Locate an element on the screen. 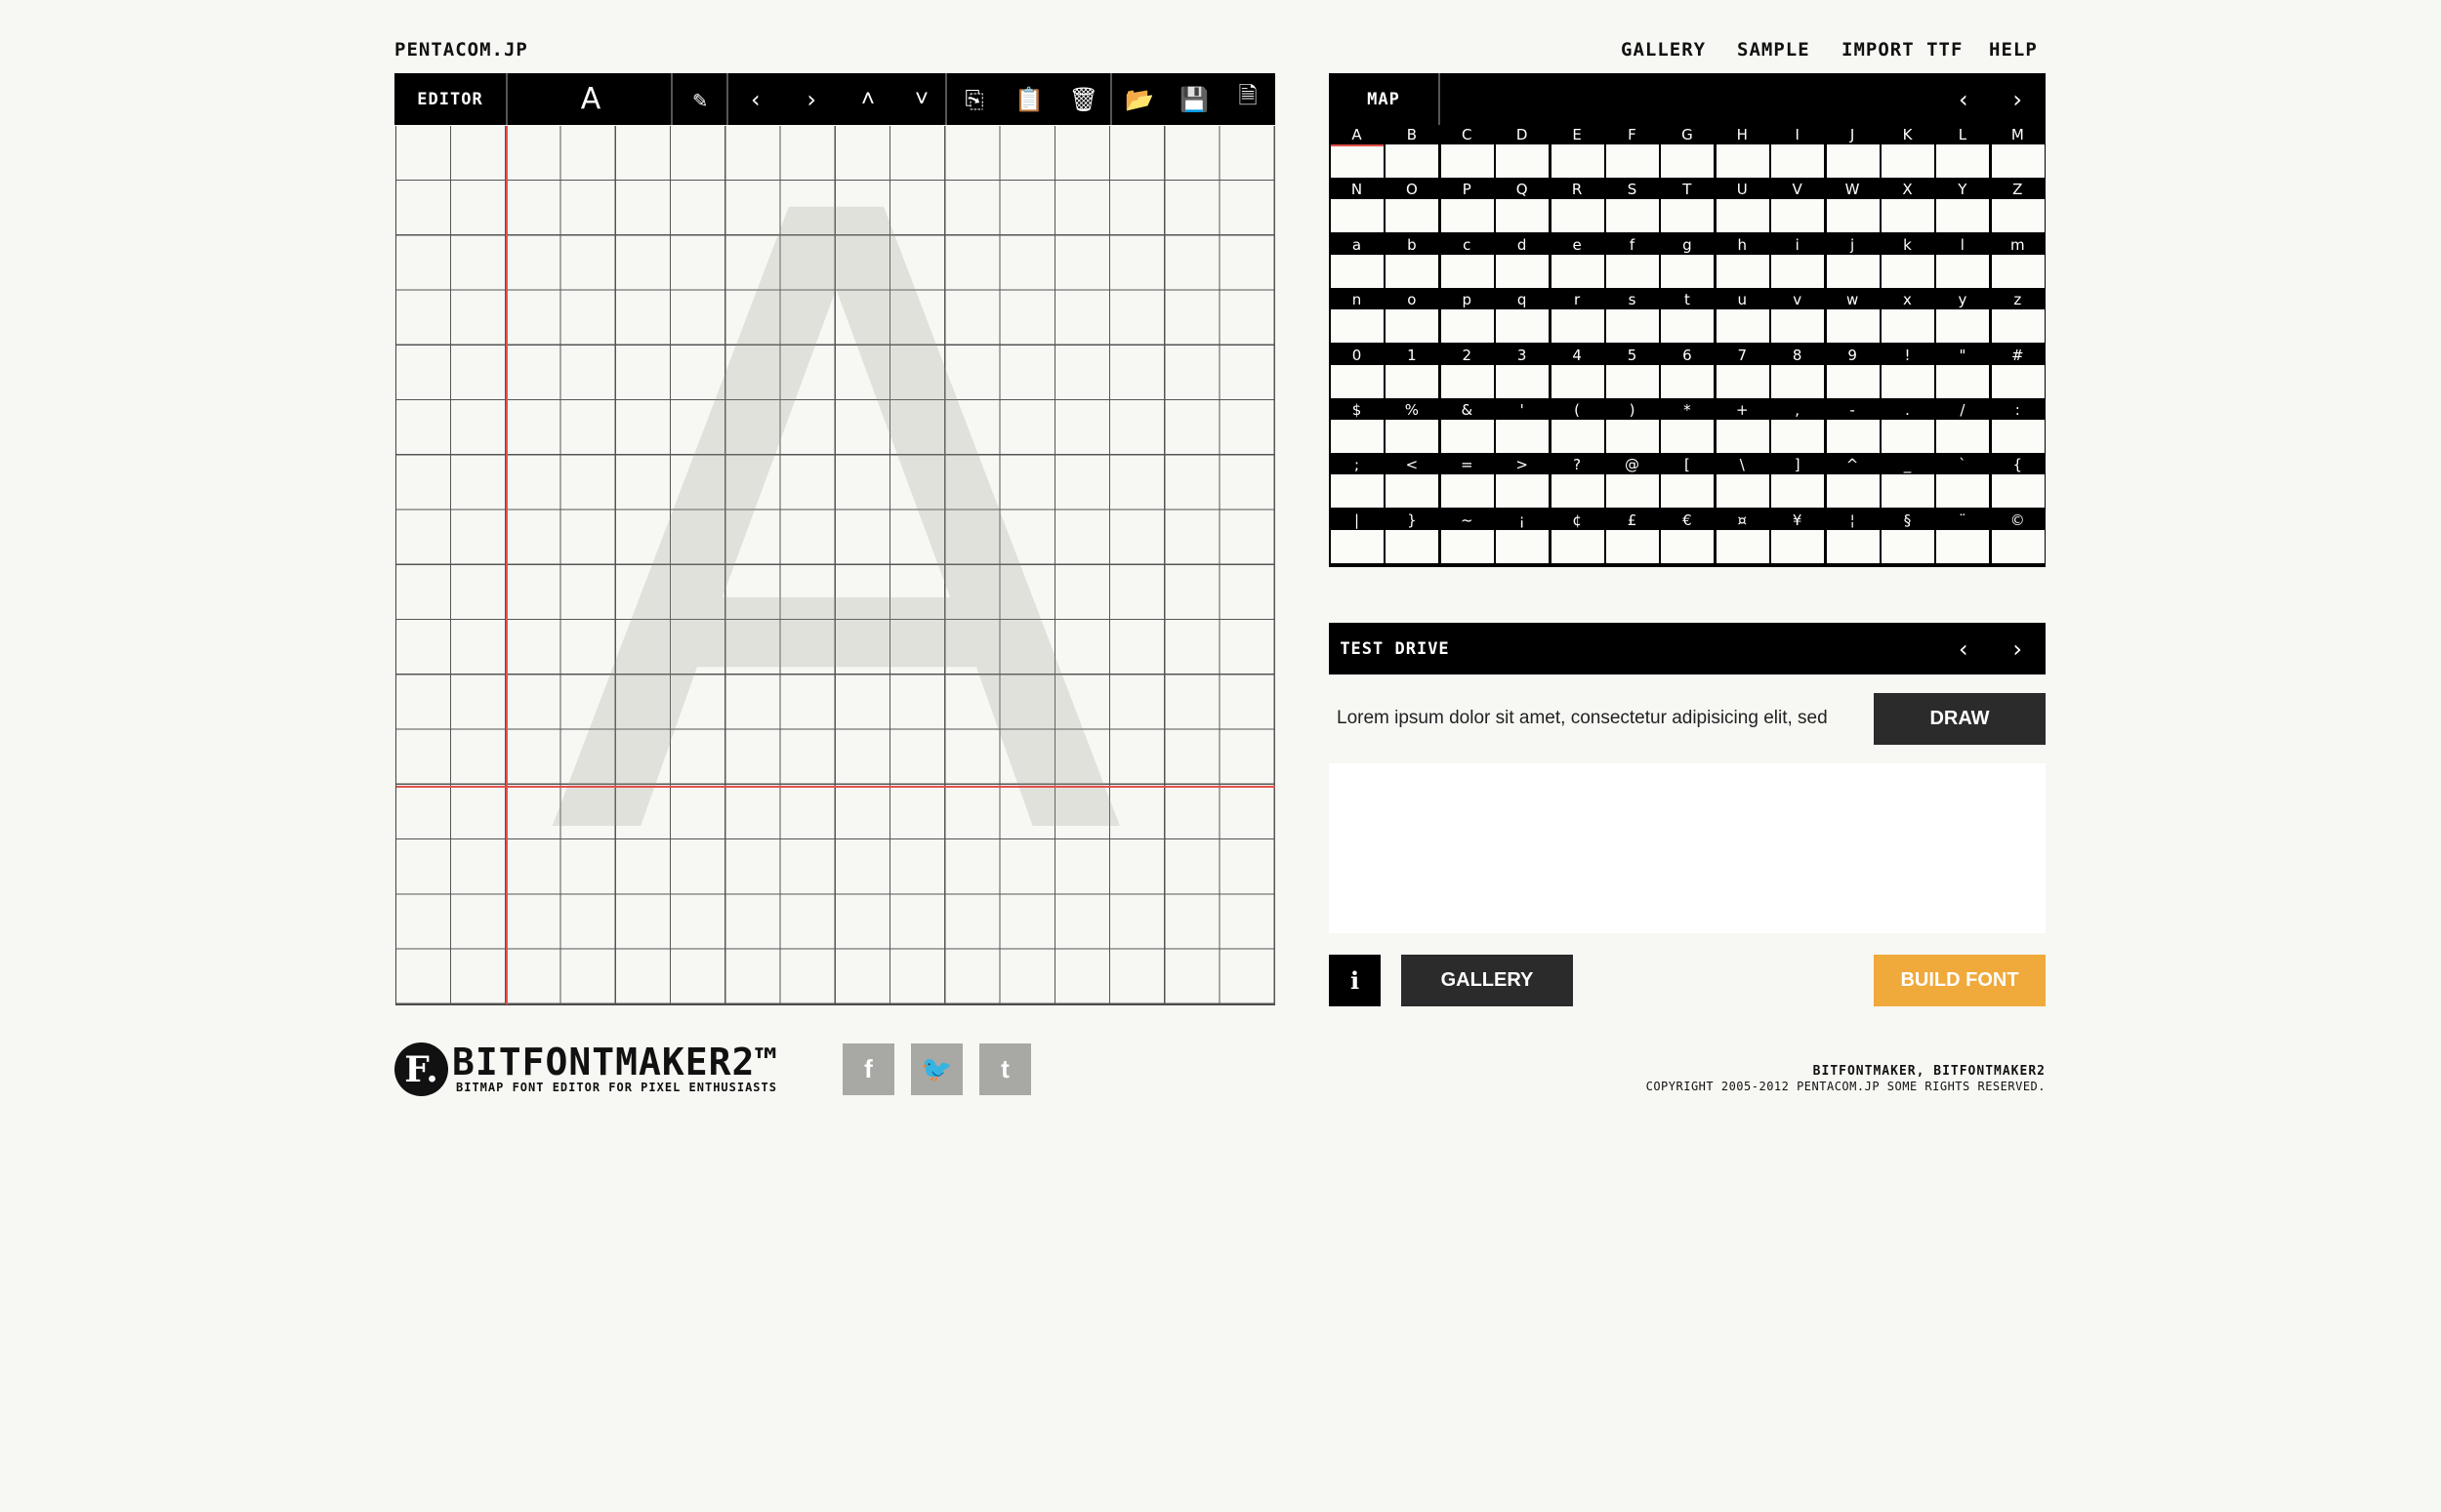 The height and width of the screenshot is (1512, 2441). facebook-icon: f is located at coordinates (869, 1069).